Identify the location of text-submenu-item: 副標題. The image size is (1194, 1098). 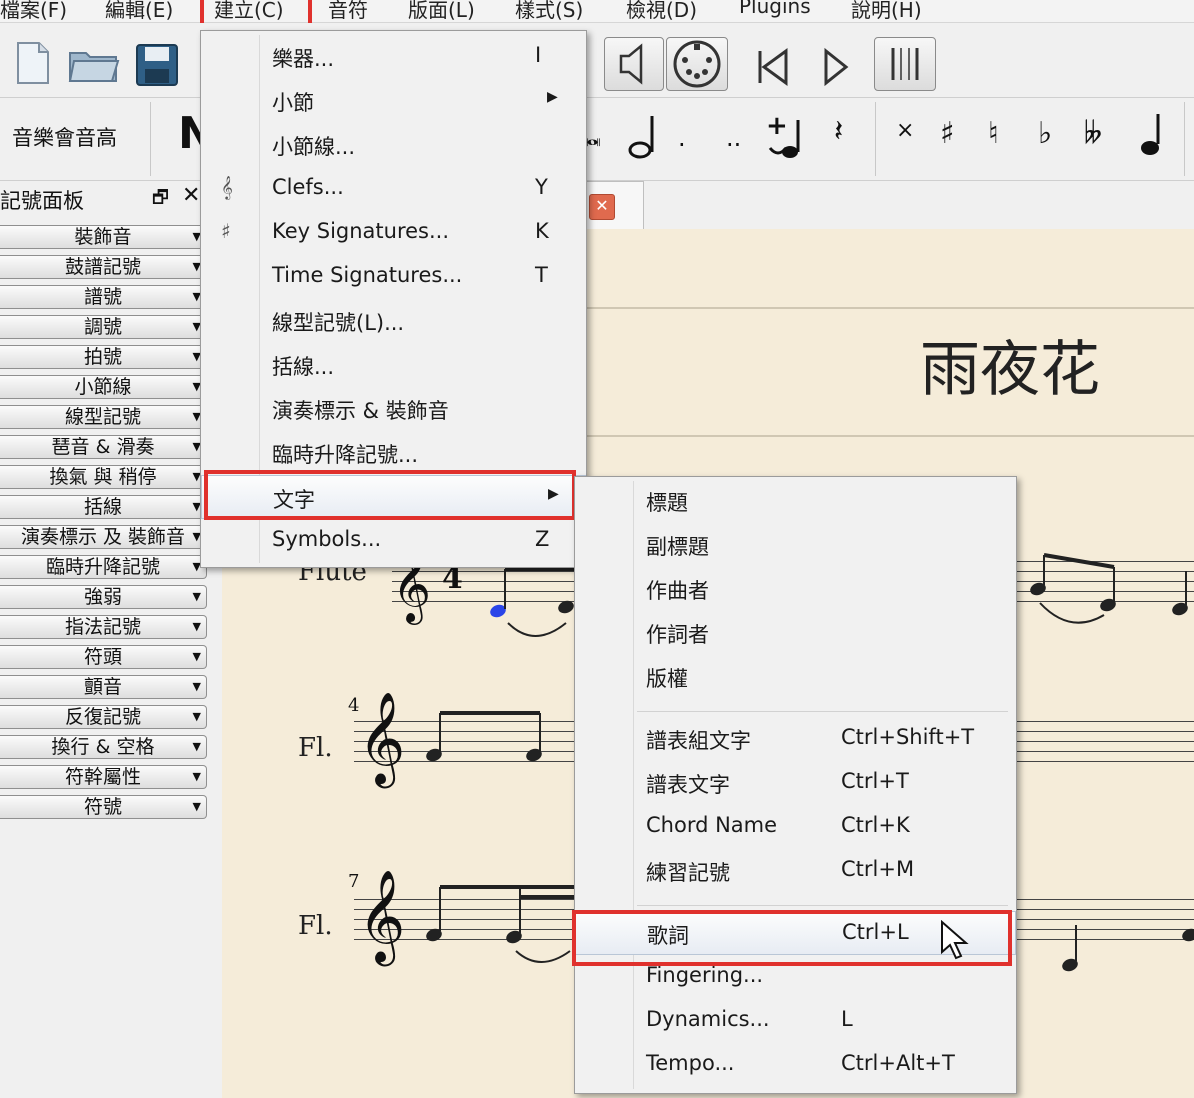
(795, 545).